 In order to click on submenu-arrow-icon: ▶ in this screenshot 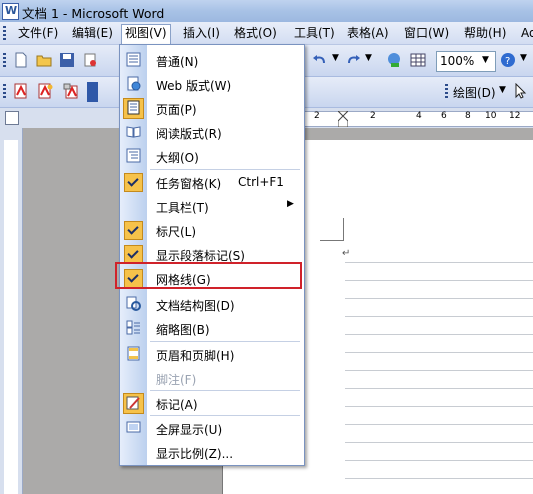, I will do `click(290, 204)`.